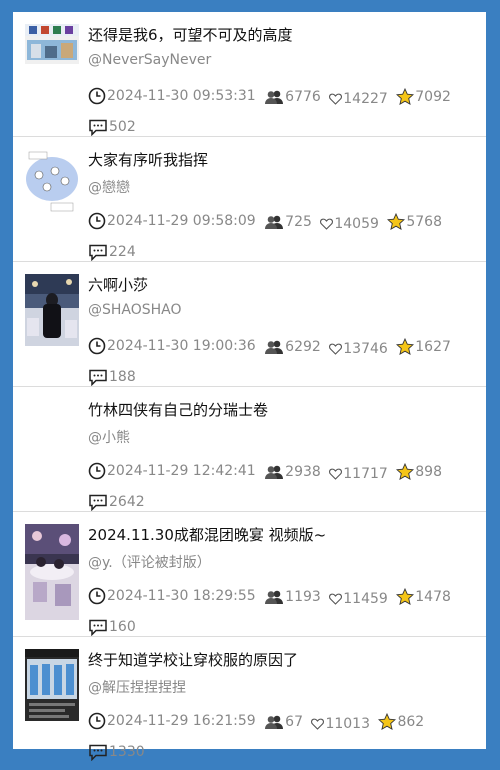 This screenshot has height=770, width=500. Describe the element at coordinates (411, 721) in the screenshot. I see `favorite-count: 862` at that location.